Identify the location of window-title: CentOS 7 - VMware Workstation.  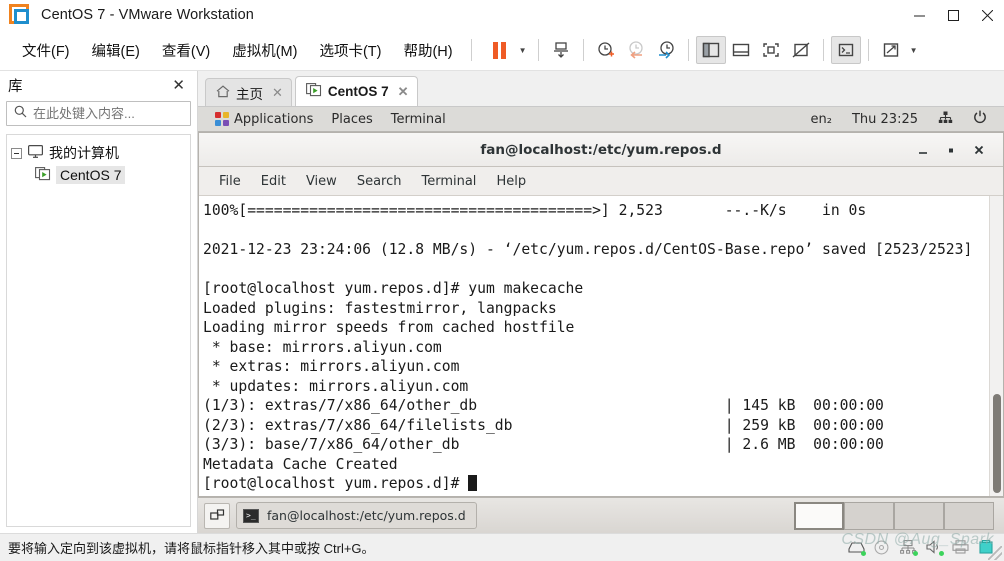
(147, 15).